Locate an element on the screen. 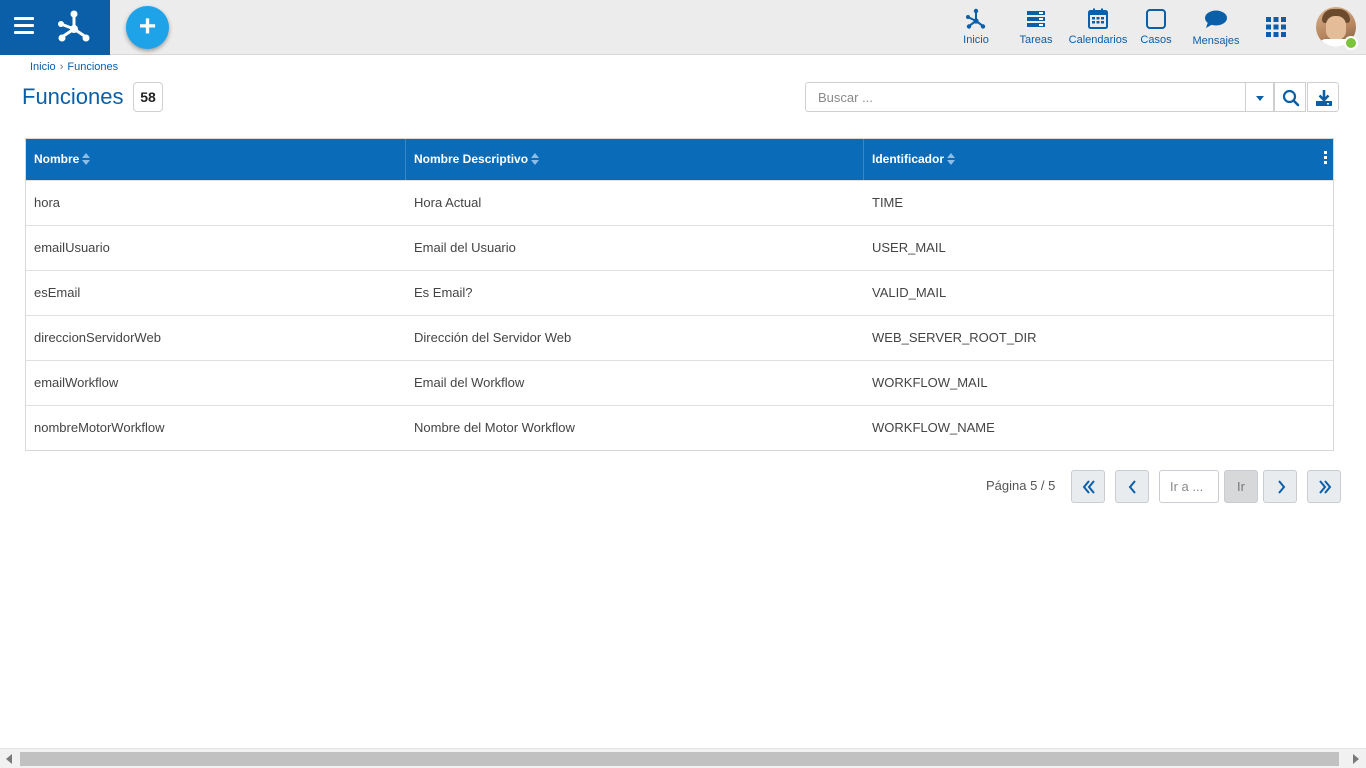 This screenshot has width=1366, height=768. column-header-label: Nombre Descriptivo is located at coordinates (471, 159).